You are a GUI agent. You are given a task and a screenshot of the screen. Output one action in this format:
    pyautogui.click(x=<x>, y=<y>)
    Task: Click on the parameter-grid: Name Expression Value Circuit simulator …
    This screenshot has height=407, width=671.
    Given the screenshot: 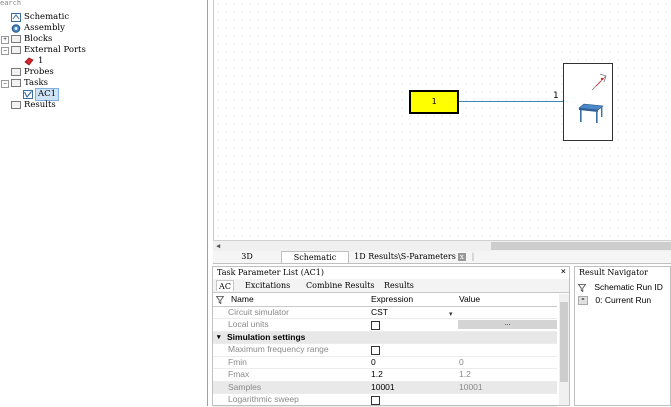 What is the action you would take?
    pyautogui.click(x=385, y=350)
    